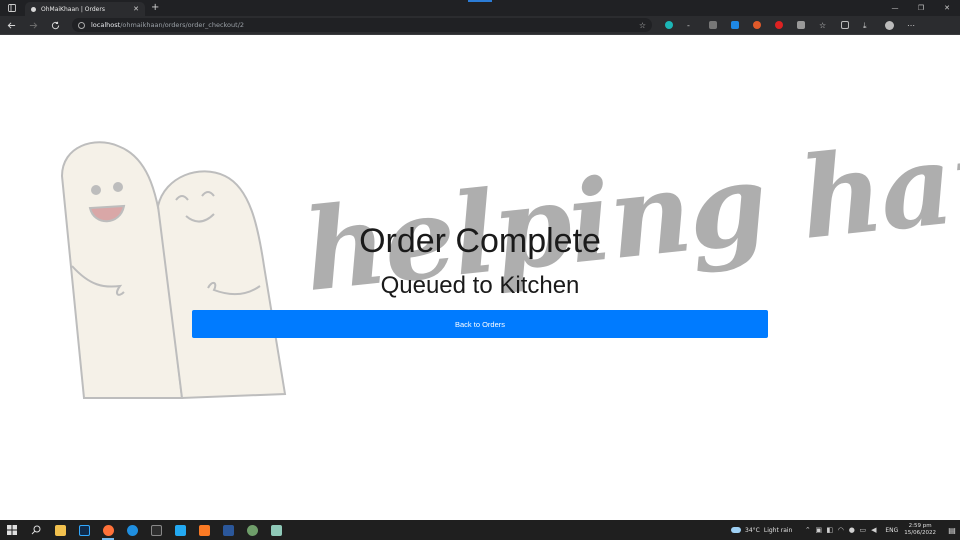 The height and width of the screenshot is (540, 960). What do you see at coordinates (33, 9) in the screenshot?
I see `tab-favicon-icon` at bounding box center [33, 9].